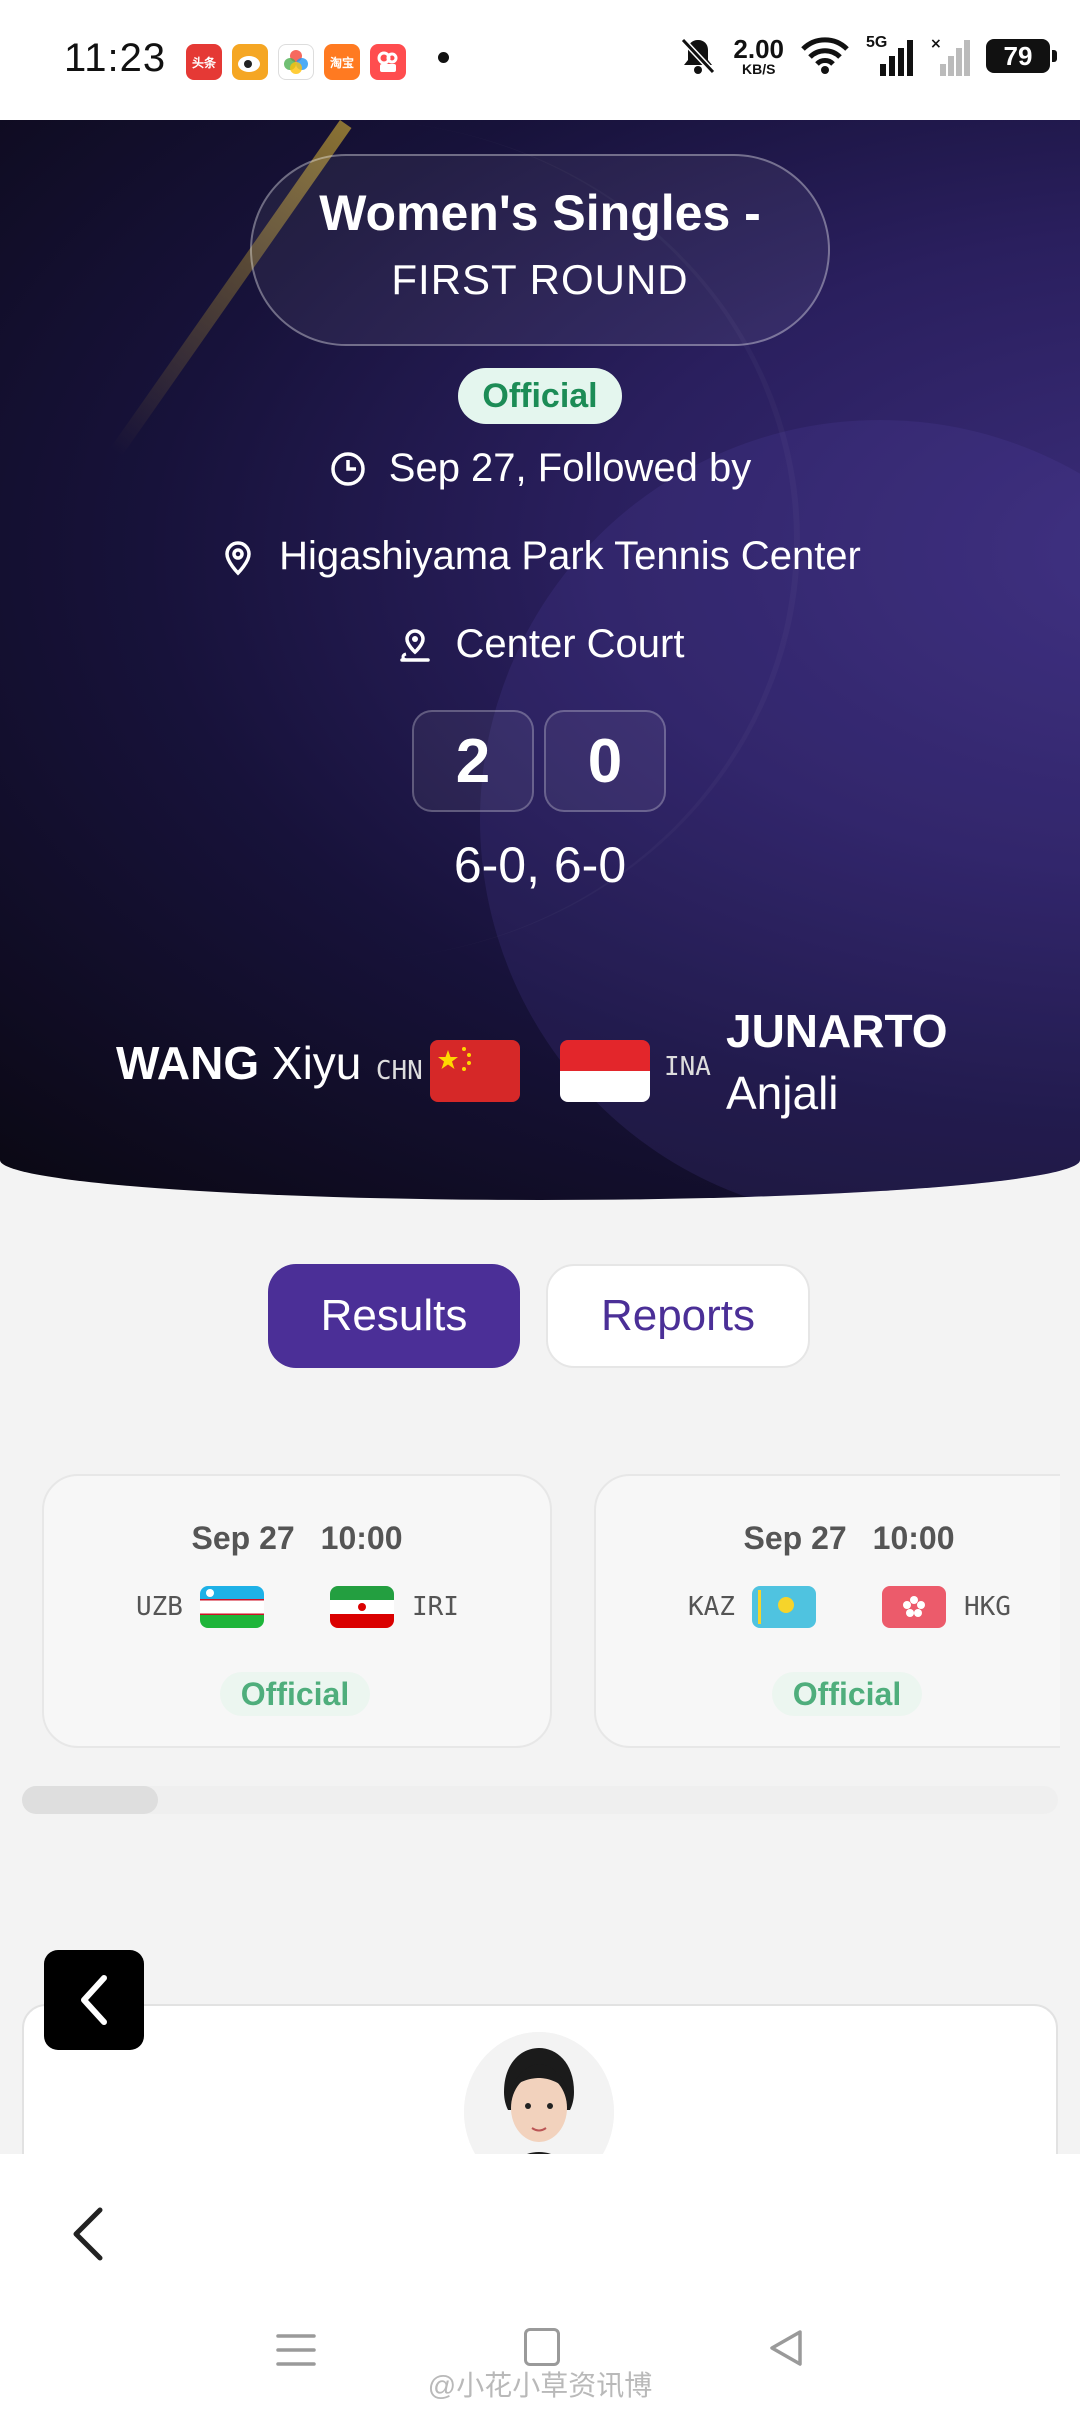 The width and height of the screenshot is (1080, 2414). I want to click on event-title: Women's Singles -, so click(540, 213).